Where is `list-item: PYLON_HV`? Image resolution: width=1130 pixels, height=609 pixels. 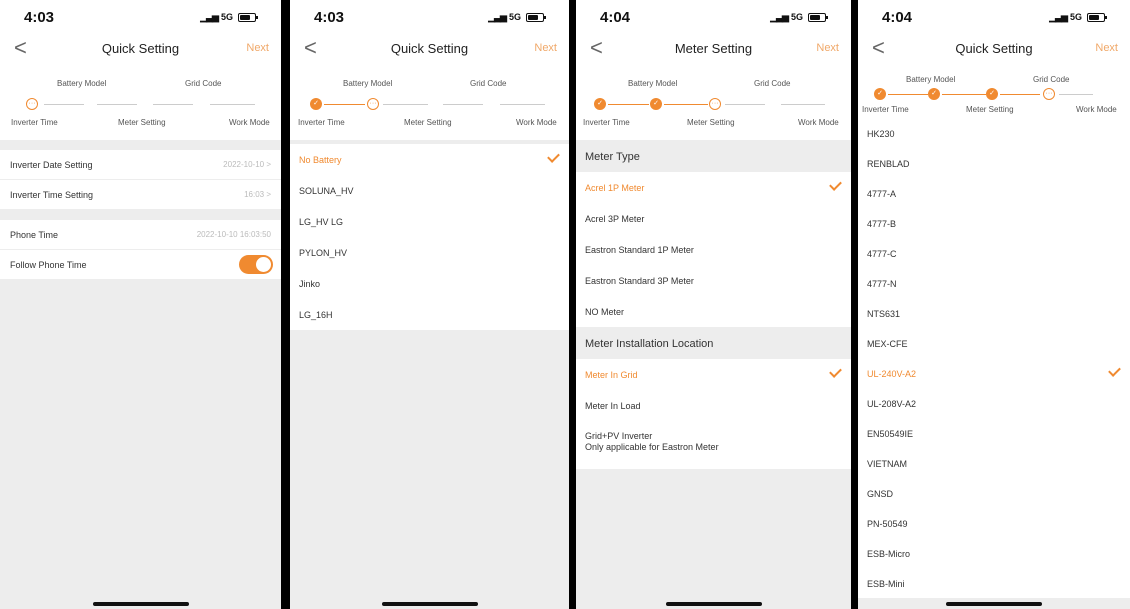 list-item: PYLON_HV is located at coordinates (429, 252).